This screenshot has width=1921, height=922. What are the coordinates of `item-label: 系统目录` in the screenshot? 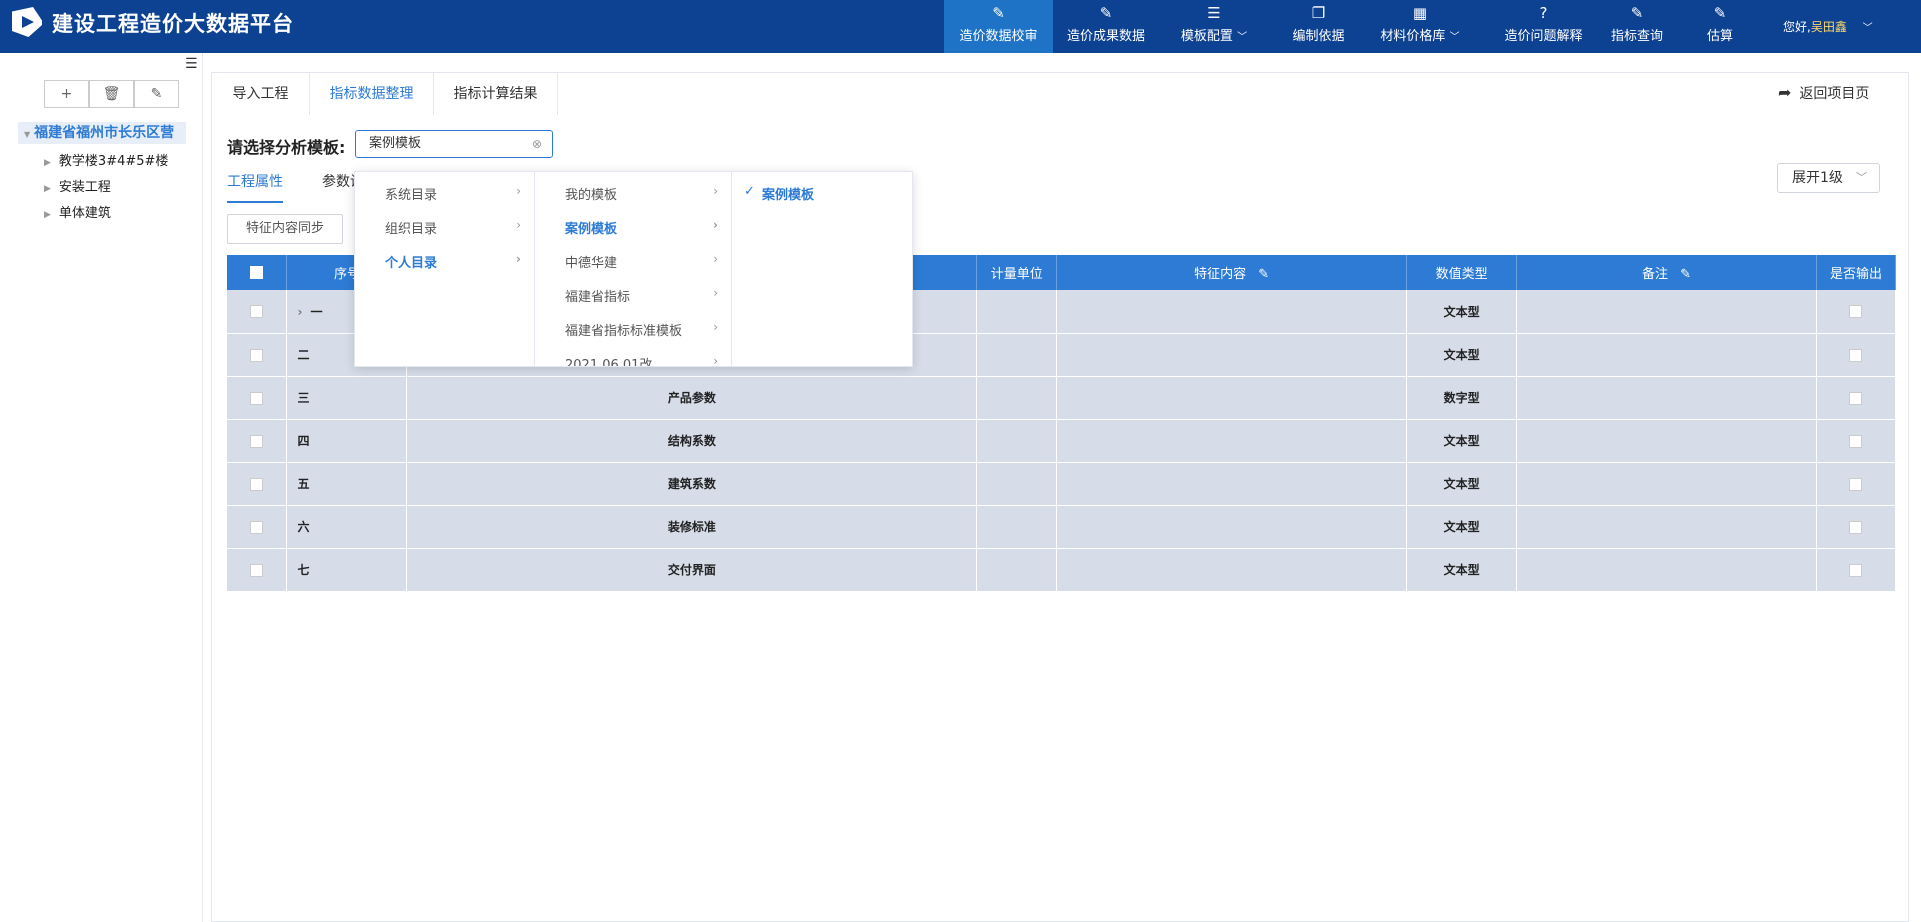 It's located at (411, 195).